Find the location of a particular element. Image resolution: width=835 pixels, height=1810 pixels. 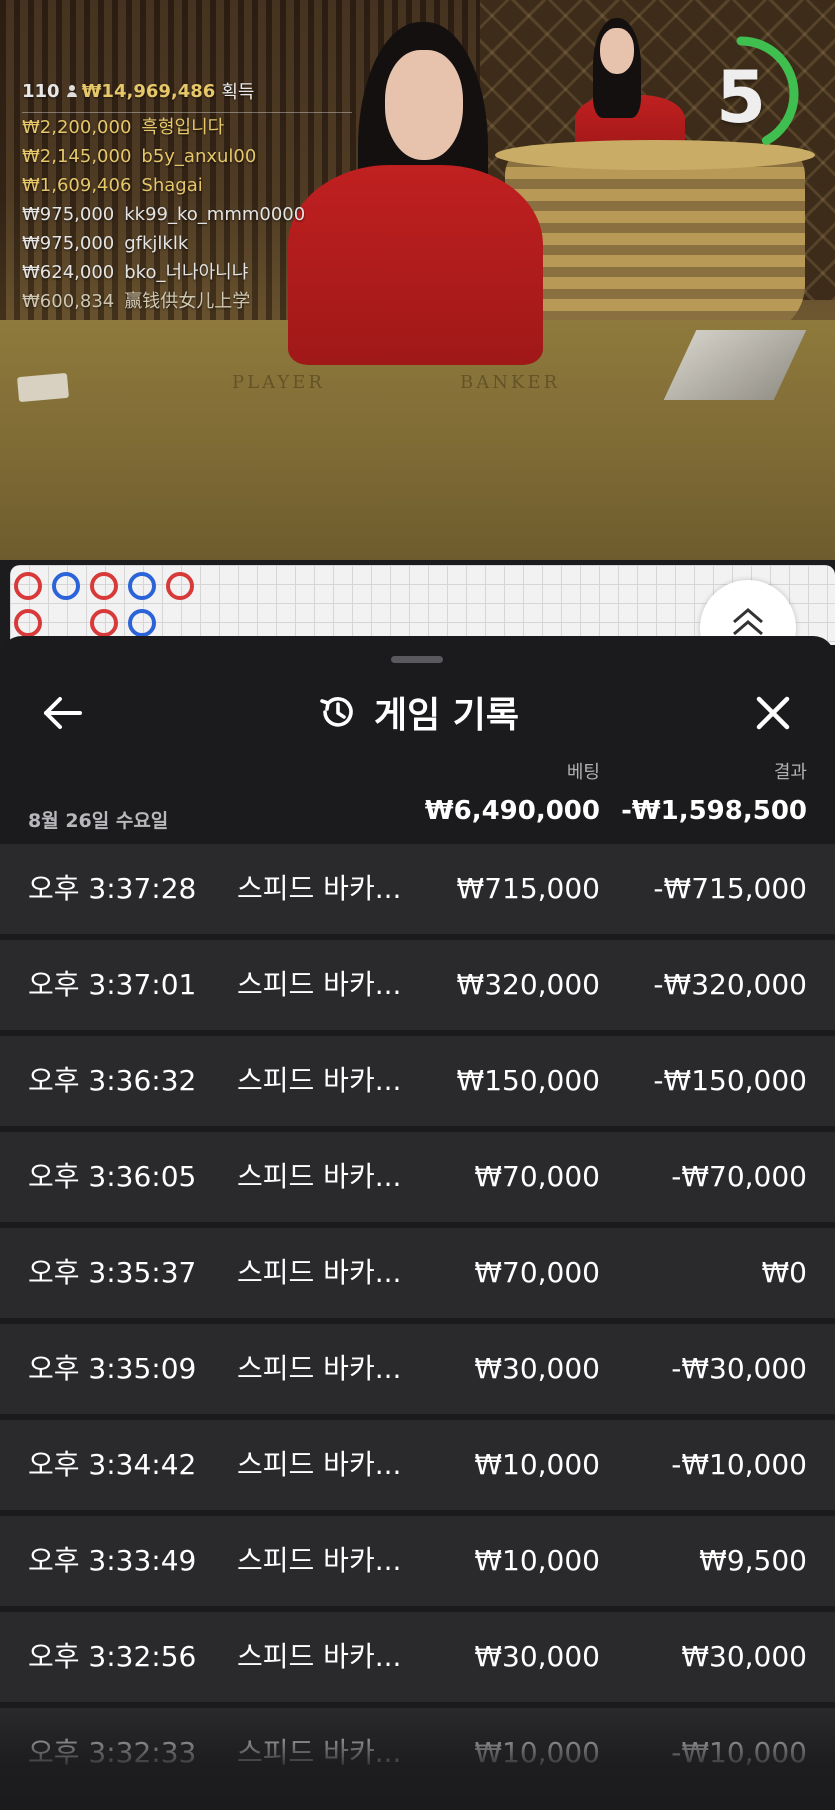

leaderboard-username: Shagai is located at coordinates (172, 185).